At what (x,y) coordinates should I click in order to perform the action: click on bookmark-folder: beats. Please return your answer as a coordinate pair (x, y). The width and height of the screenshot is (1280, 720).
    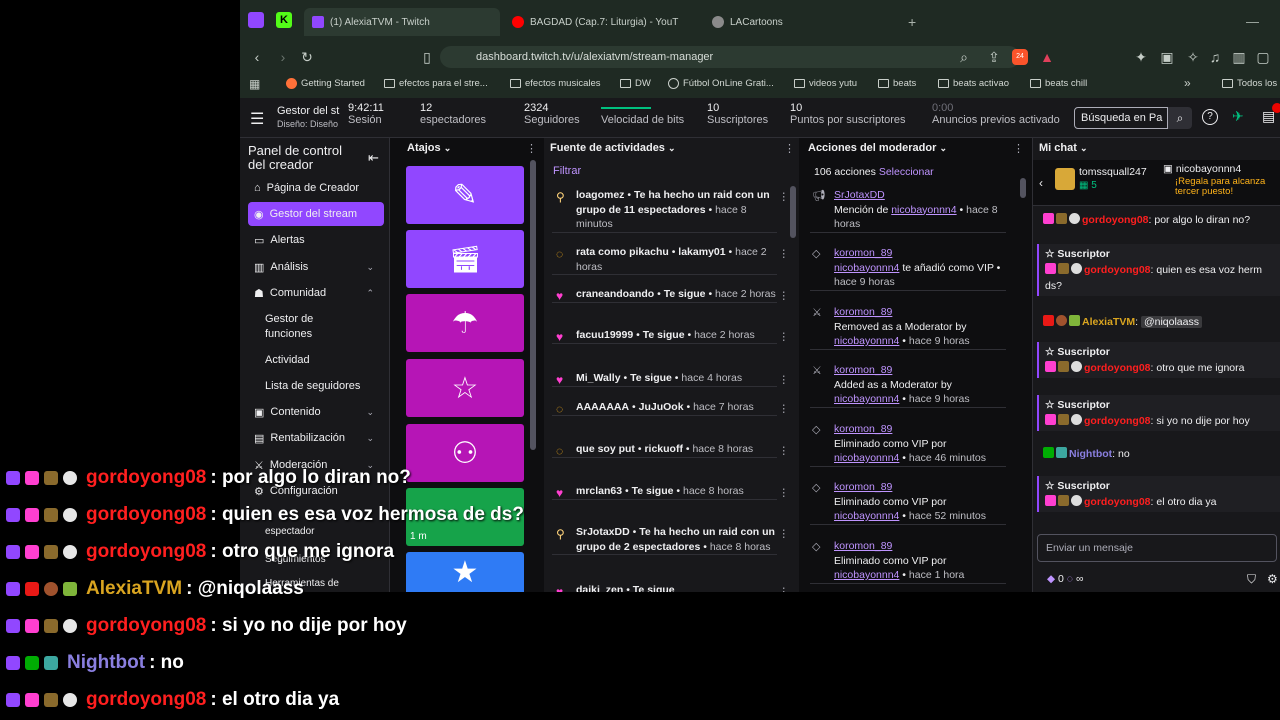
    Looking at the image, I should click on (897, 83).